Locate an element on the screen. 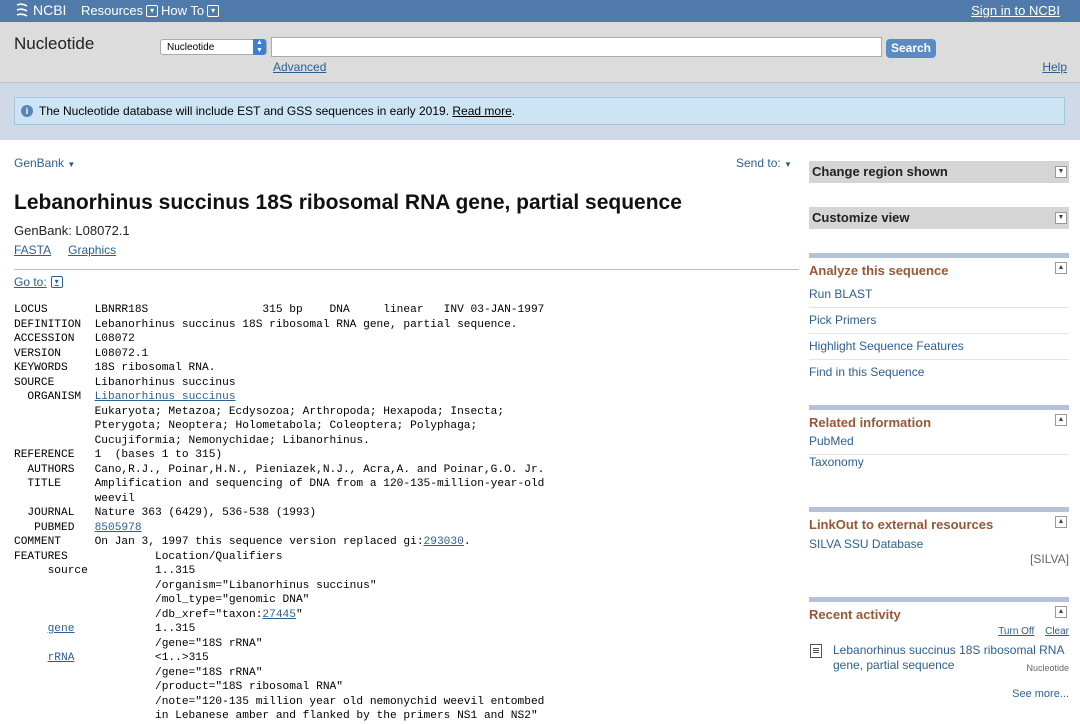  organism-link: Libanorhinus succinus is located at coordinates (165, 397).